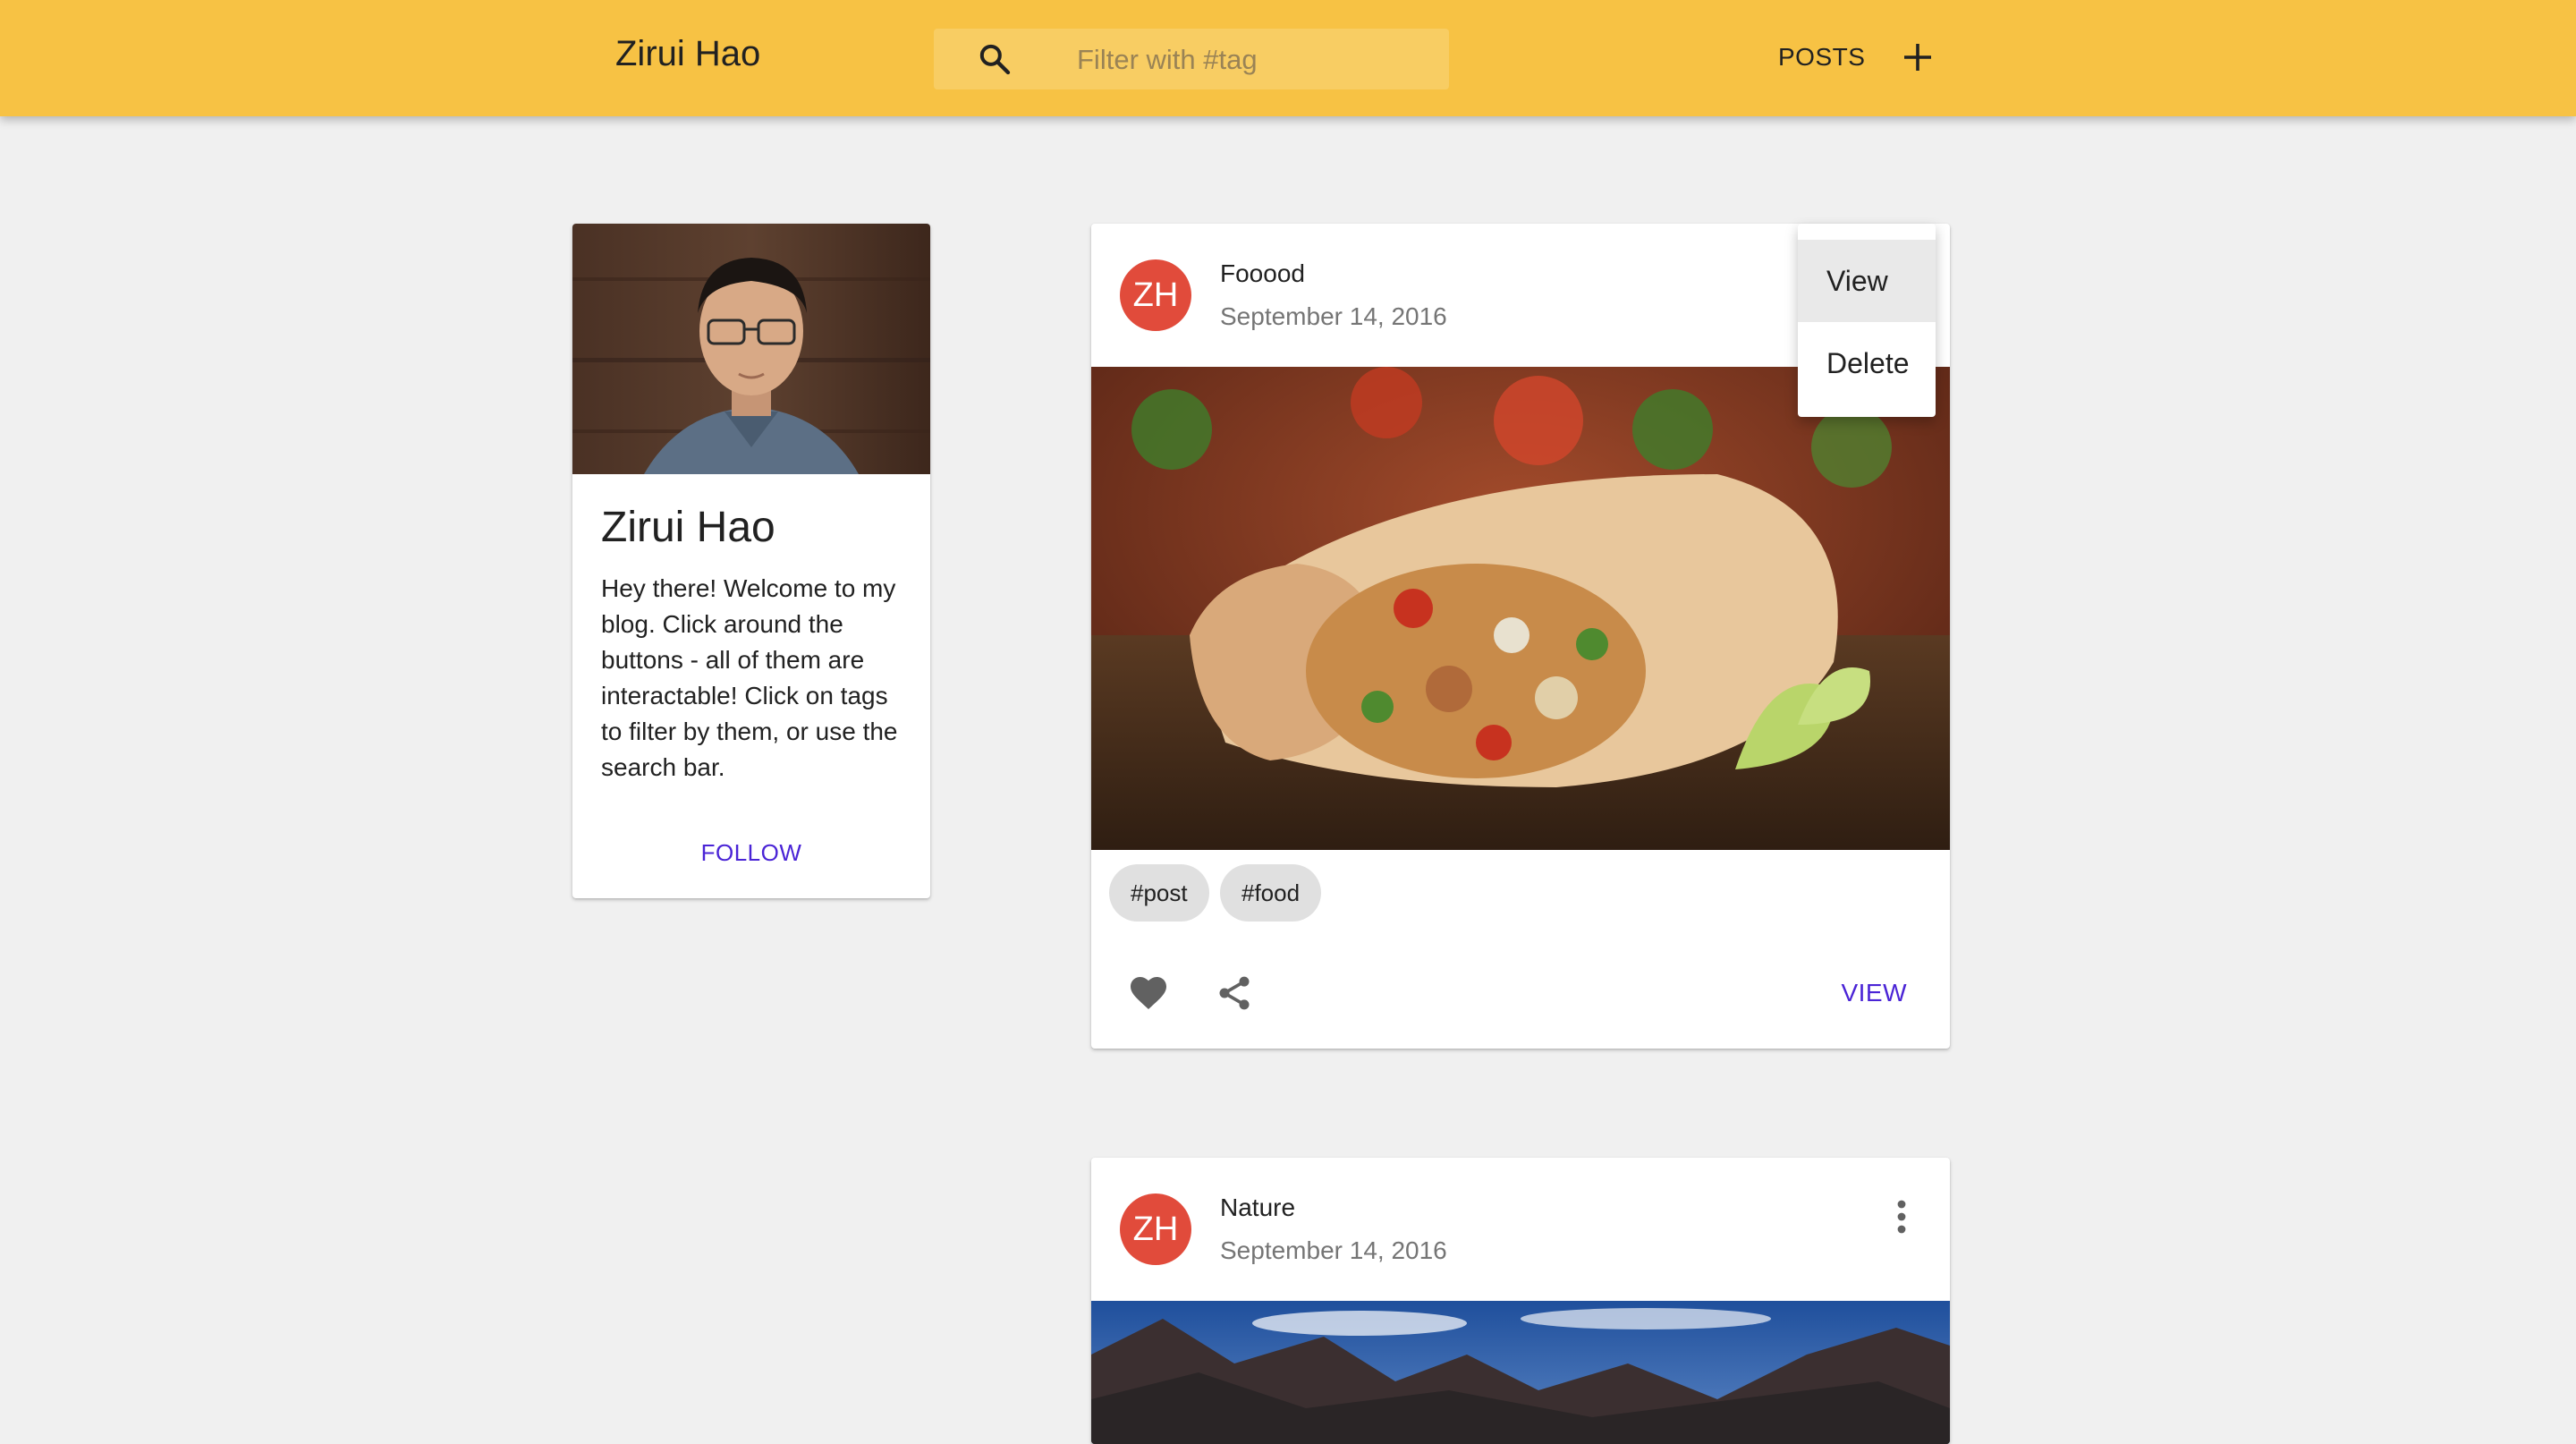 This screenshot has height=1444, width=2576. Describe the element at coordinates (1918, 57) in the screenshot. I see `add-icon` at that location.